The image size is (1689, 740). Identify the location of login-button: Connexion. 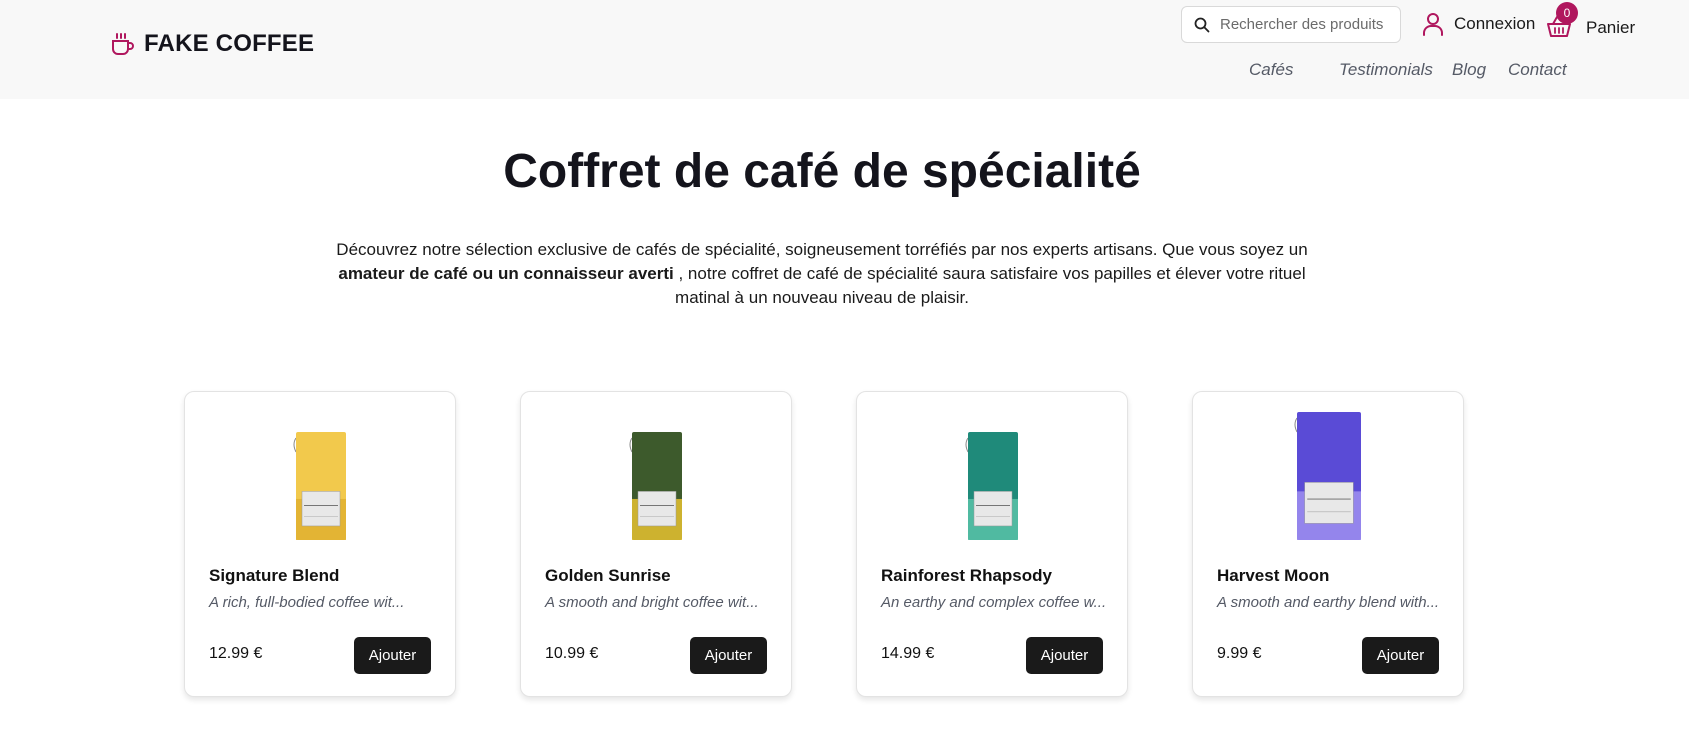
(1478, 24).